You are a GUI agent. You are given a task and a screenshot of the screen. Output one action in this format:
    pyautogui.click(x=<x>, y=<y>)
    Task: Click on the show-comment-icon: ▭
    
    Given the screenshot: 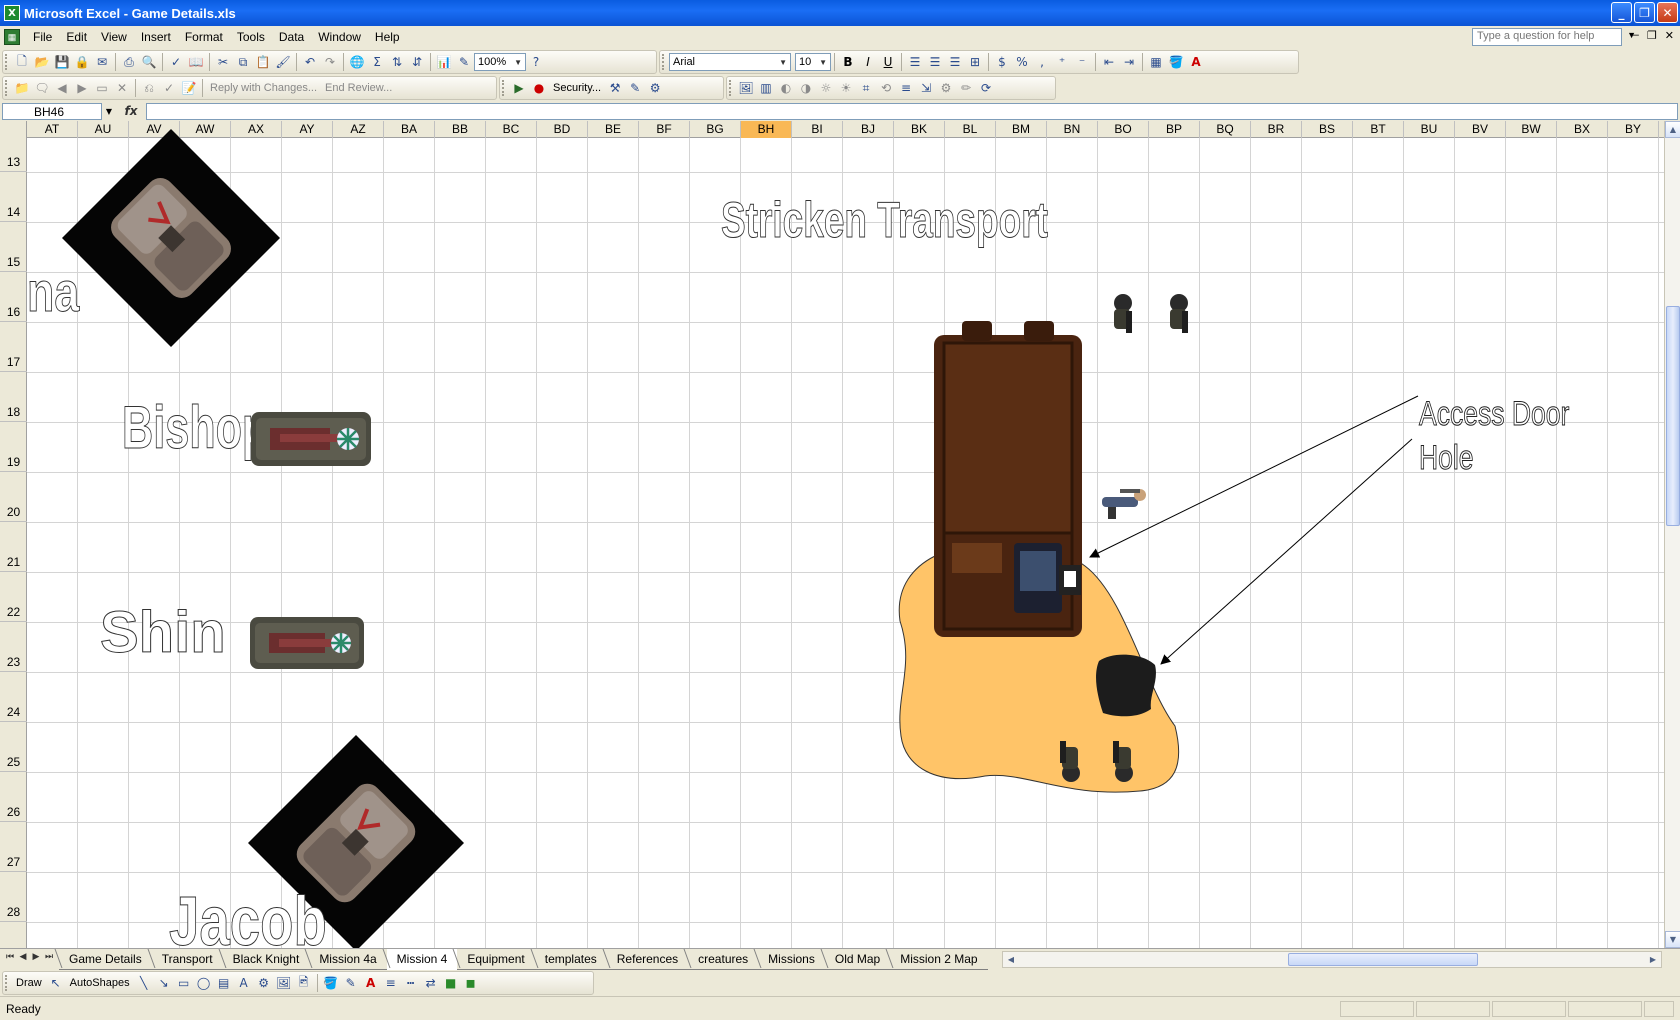 What is the action you would take?
    pyautogui.click(x=102, y=88)
    